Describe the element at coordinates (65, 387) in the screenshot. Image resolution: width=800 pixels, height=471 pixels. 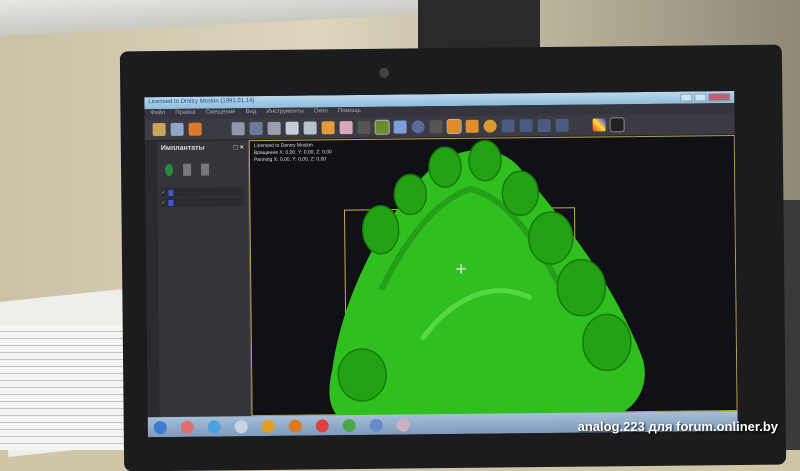
I see `papers-stack` at that location.